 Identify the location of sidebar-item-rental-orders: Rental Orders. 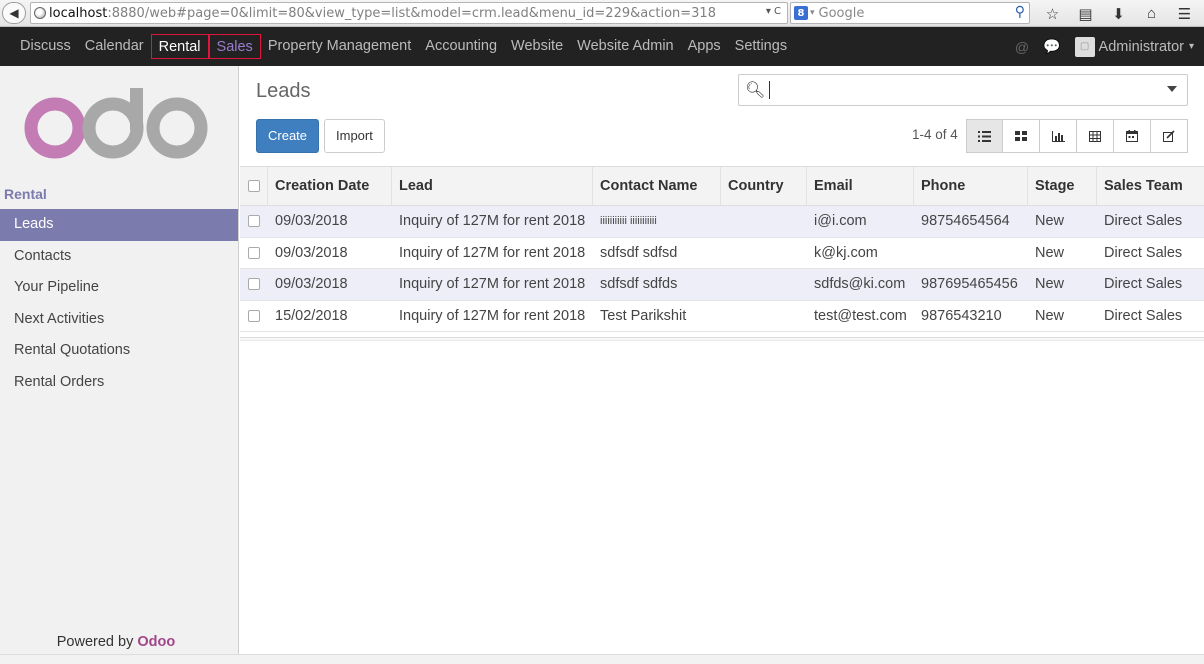
(119, 383).